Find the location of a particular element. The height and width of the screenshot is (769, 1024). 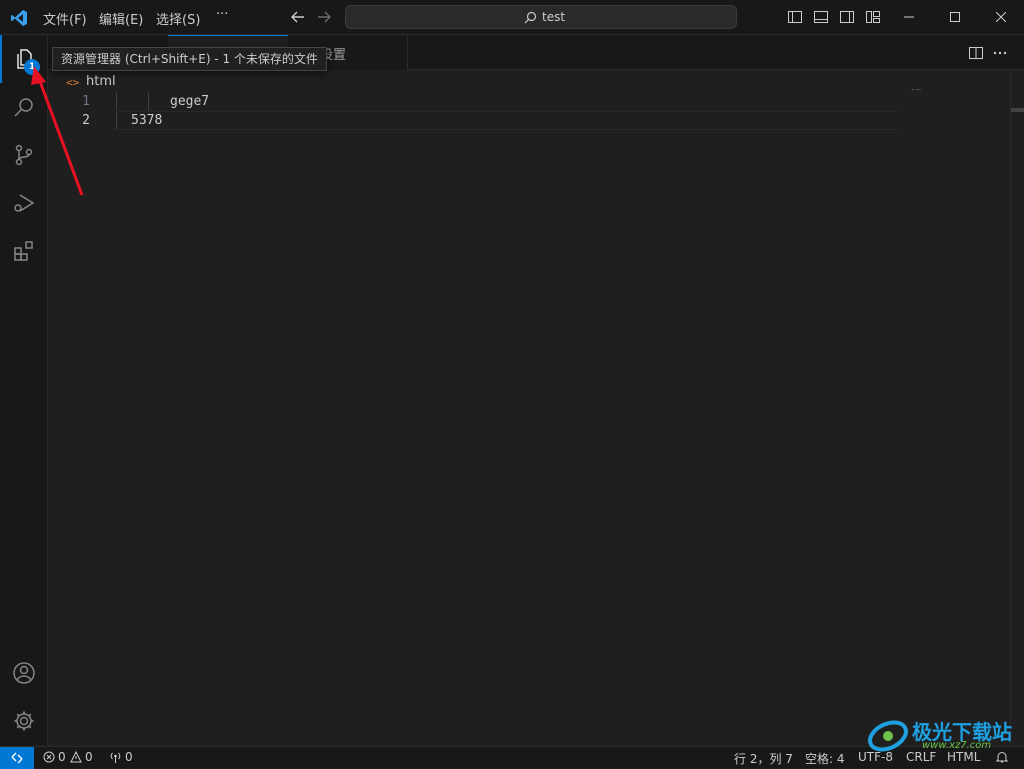

remote-icon is located at coordinates (17, 758).